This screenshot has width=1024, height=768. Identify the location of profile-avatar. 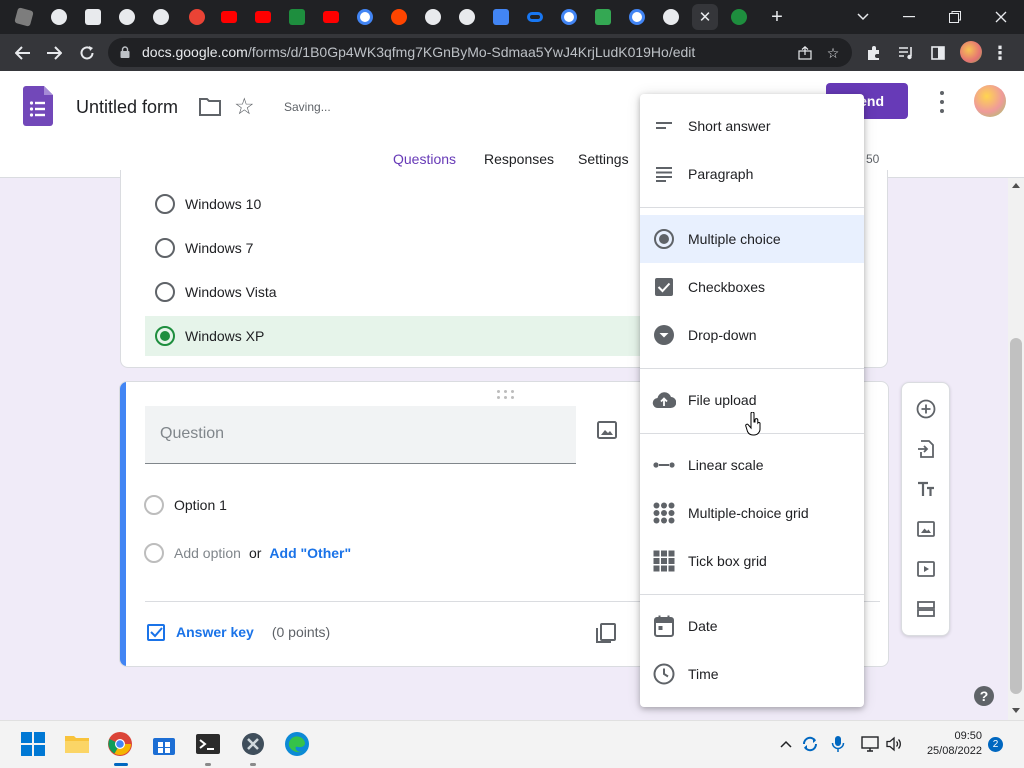
(971, 52).